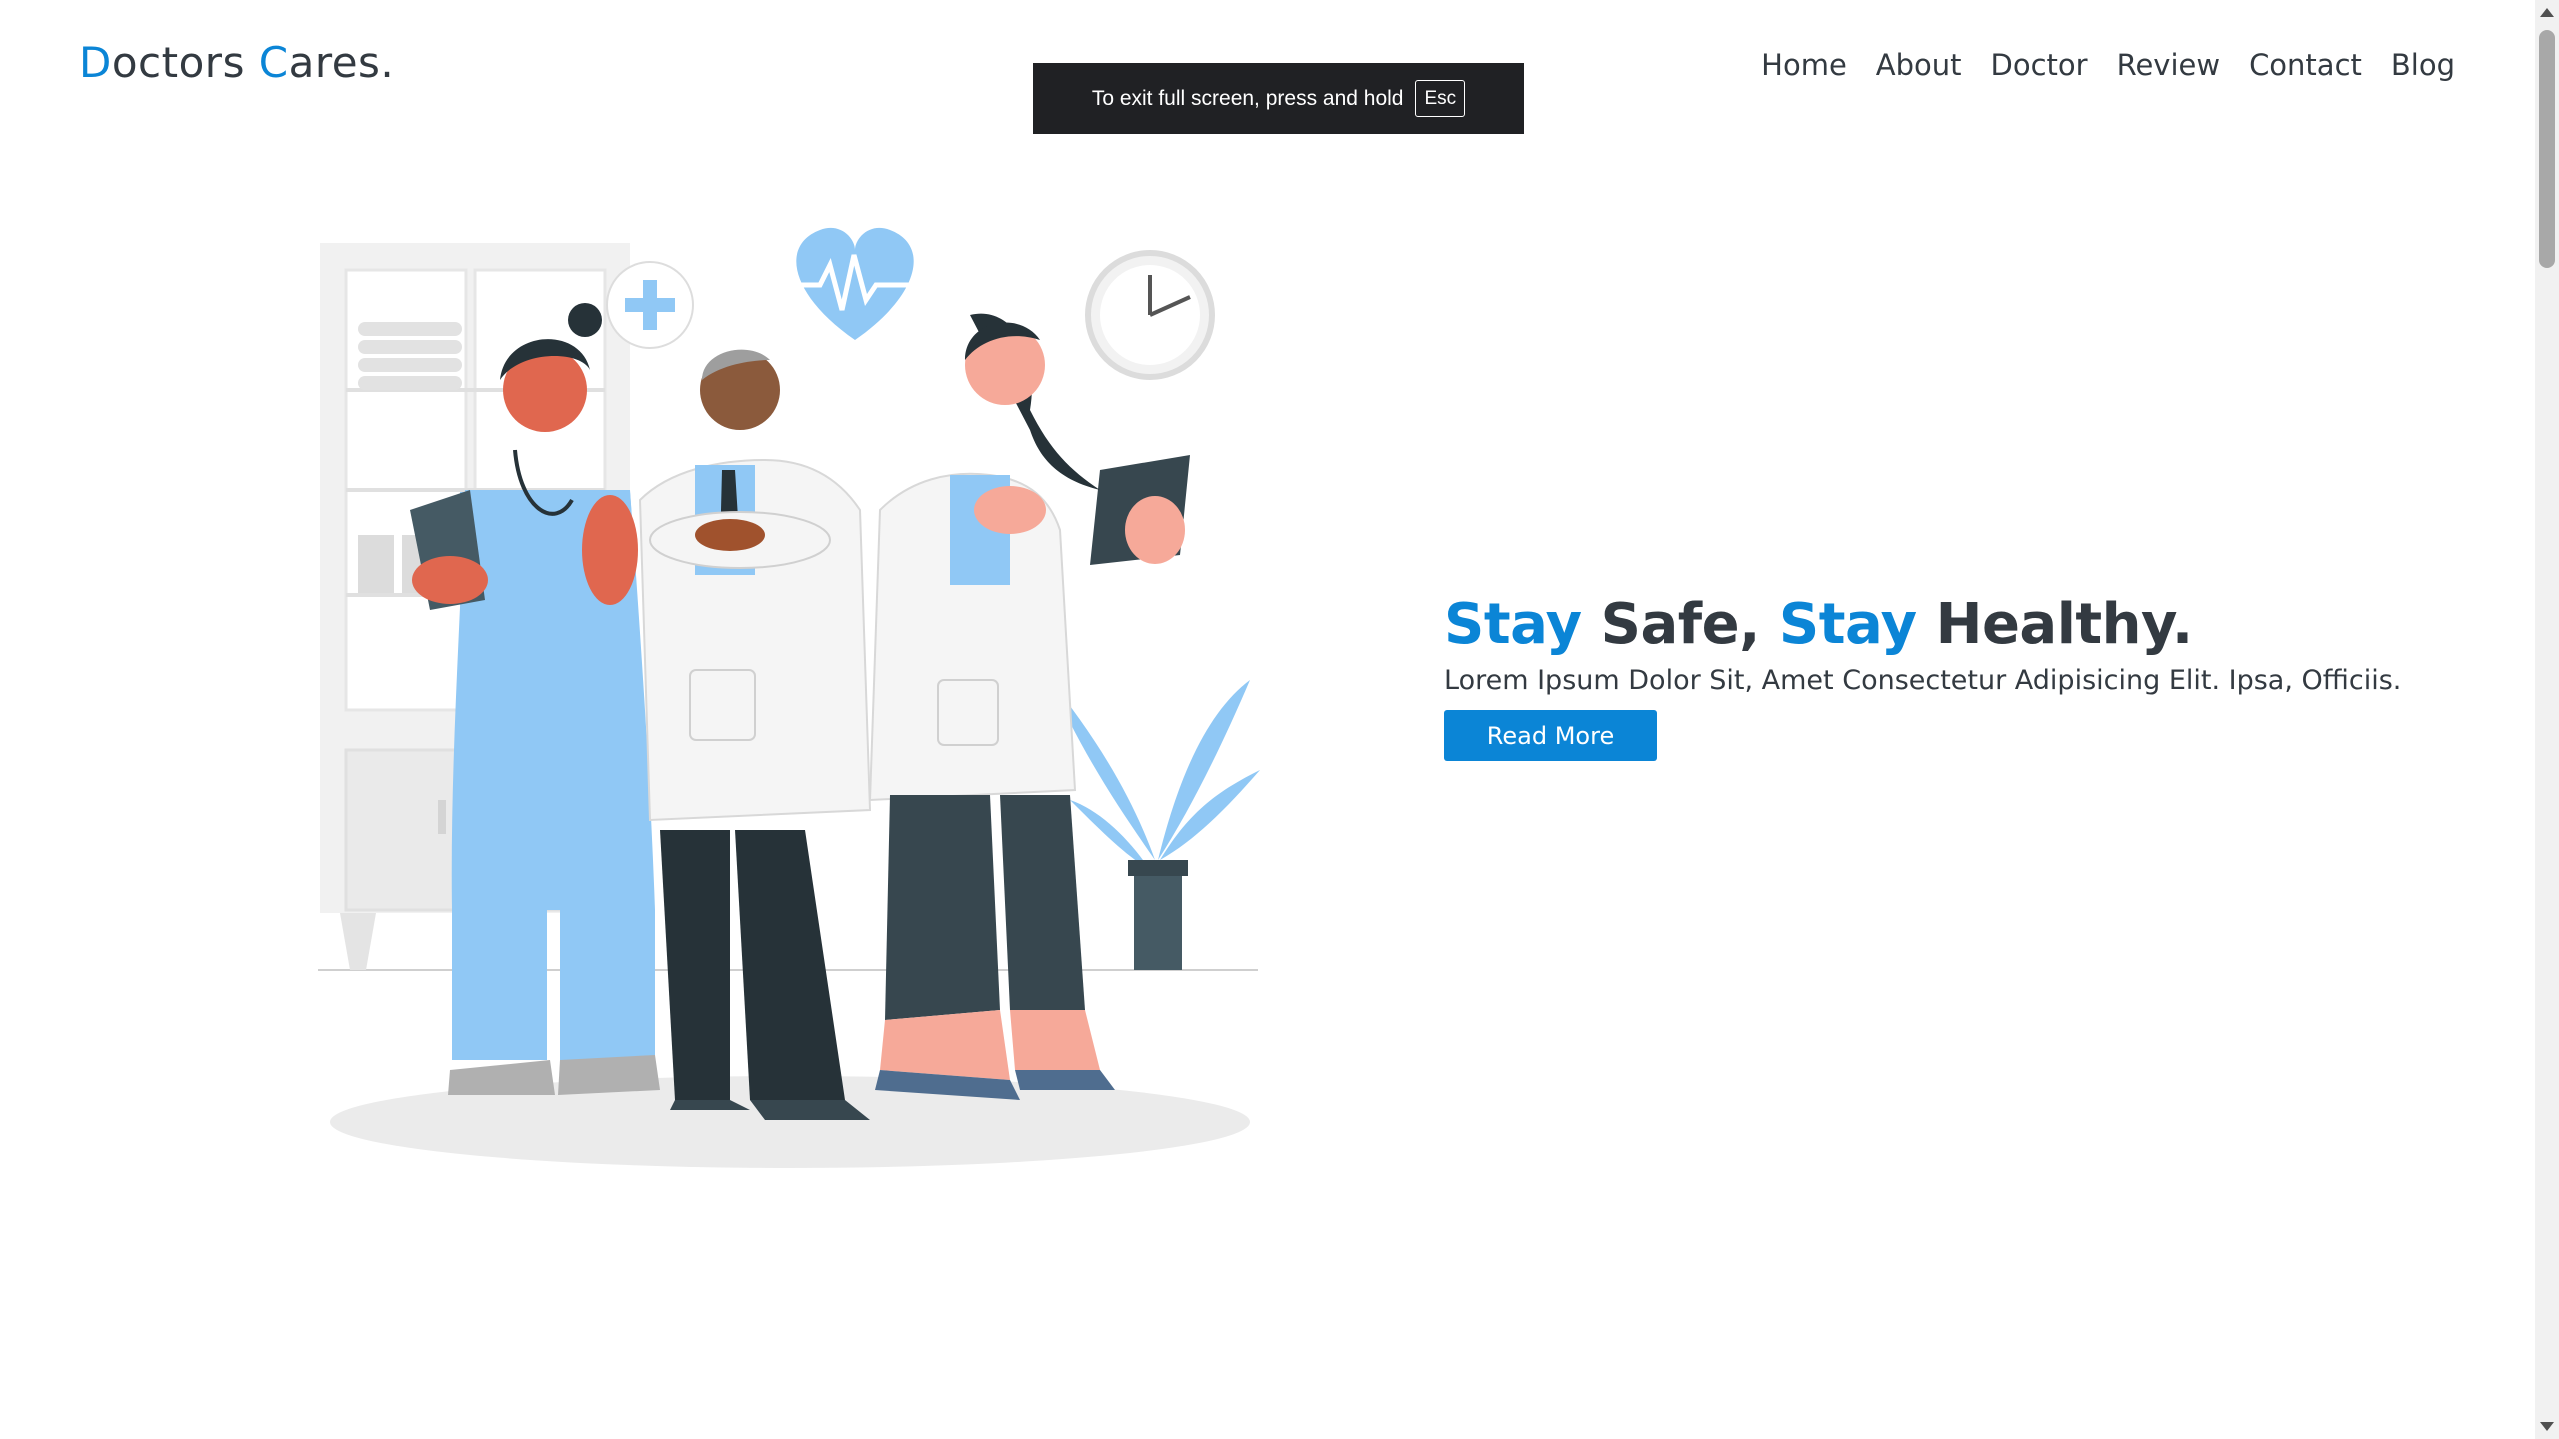  What do you see at coordinates (1804, 65) in the screenshot?
I see `nav-home-link: Home` at bounding box center [1804, 65].